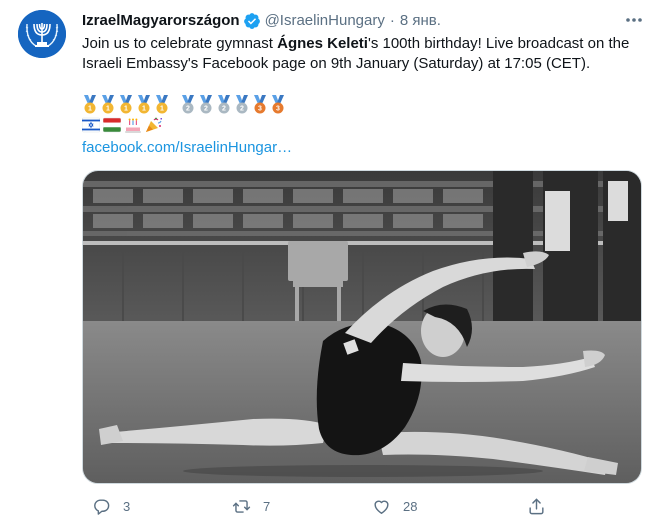  Describe the element at coordinates (102, 506) in the screenshot. I see `reply-icon` at that location.